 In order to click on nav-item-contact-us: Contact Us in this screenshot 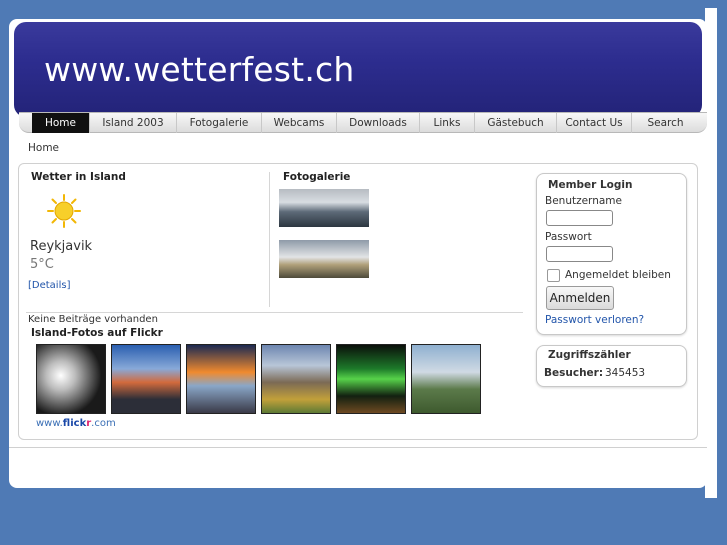, I will do `click(594, 123)`.